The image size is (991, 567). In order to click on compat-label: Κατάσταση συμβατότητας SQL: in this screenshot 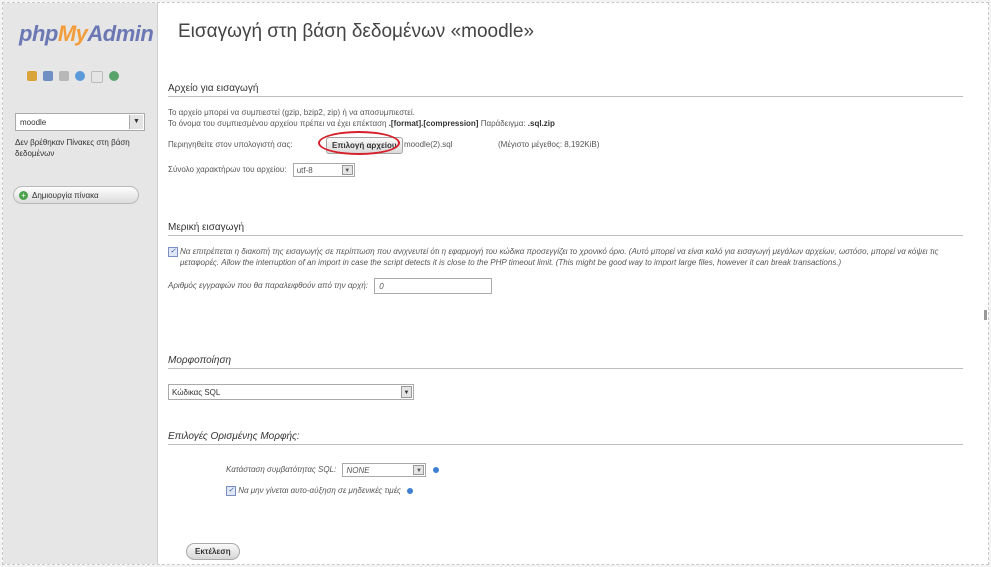, I will do `click(281, 470)`.